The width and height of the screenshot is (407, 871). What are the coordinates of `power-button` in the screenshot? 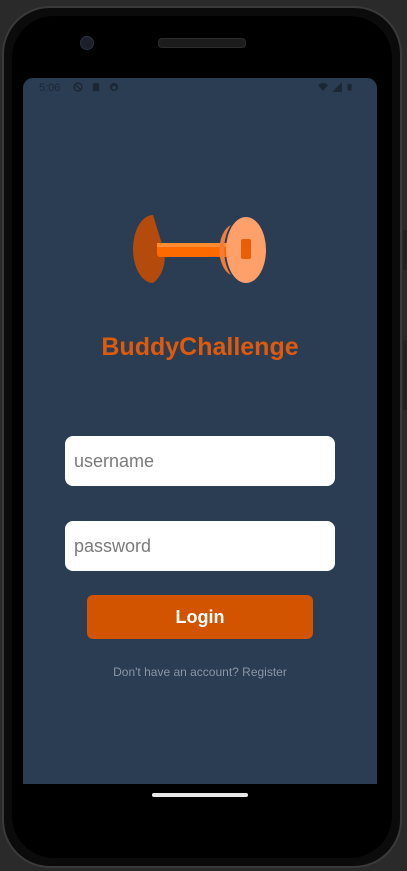 It's located at (405, 250).